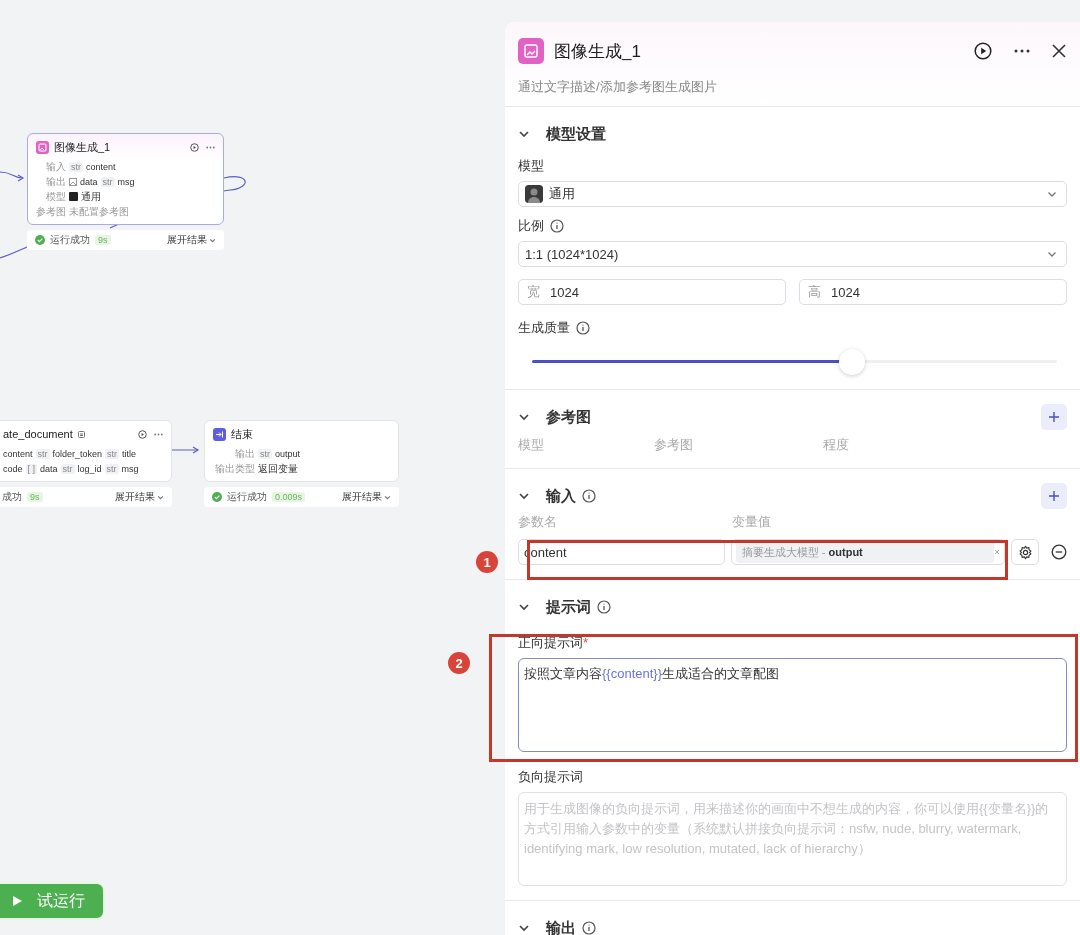 This screenshot has height=935, width=1080. What do you see at coordinates (852, 362) in the screenshot?
I see `slider-thumb` at bounding box center [852, 362].